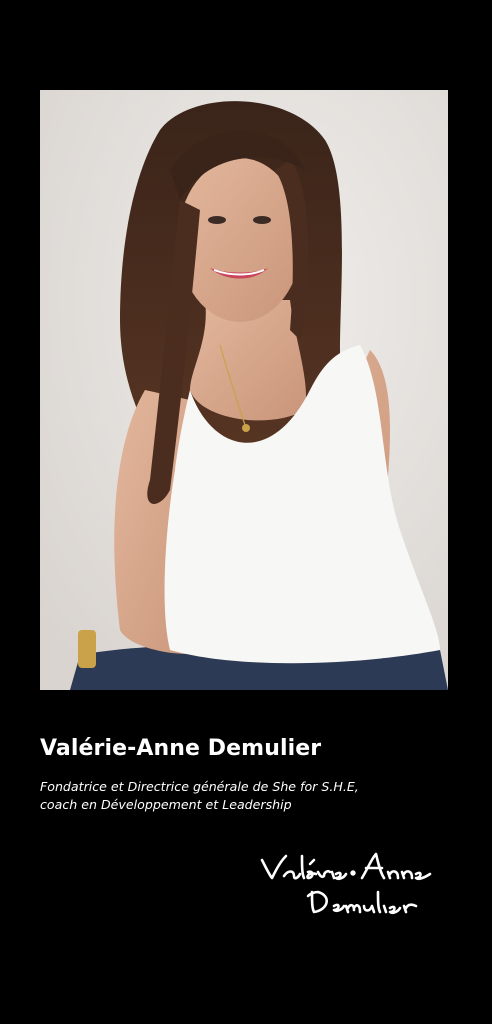 This screenshot has height=1024, width=492. What do you see at coordinates (353, 883) in the screenshot?
I see `handwritten-signature` at bounding box center [353, 883].